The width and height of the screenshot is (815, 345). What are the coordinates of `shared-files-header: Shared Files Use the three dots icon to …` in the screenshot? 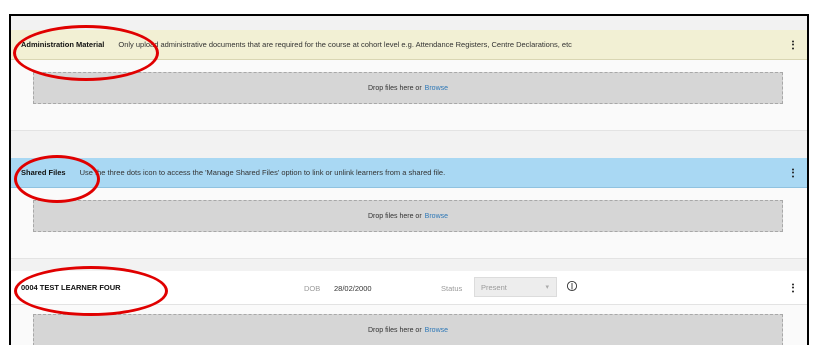 It's located at (409, 173).